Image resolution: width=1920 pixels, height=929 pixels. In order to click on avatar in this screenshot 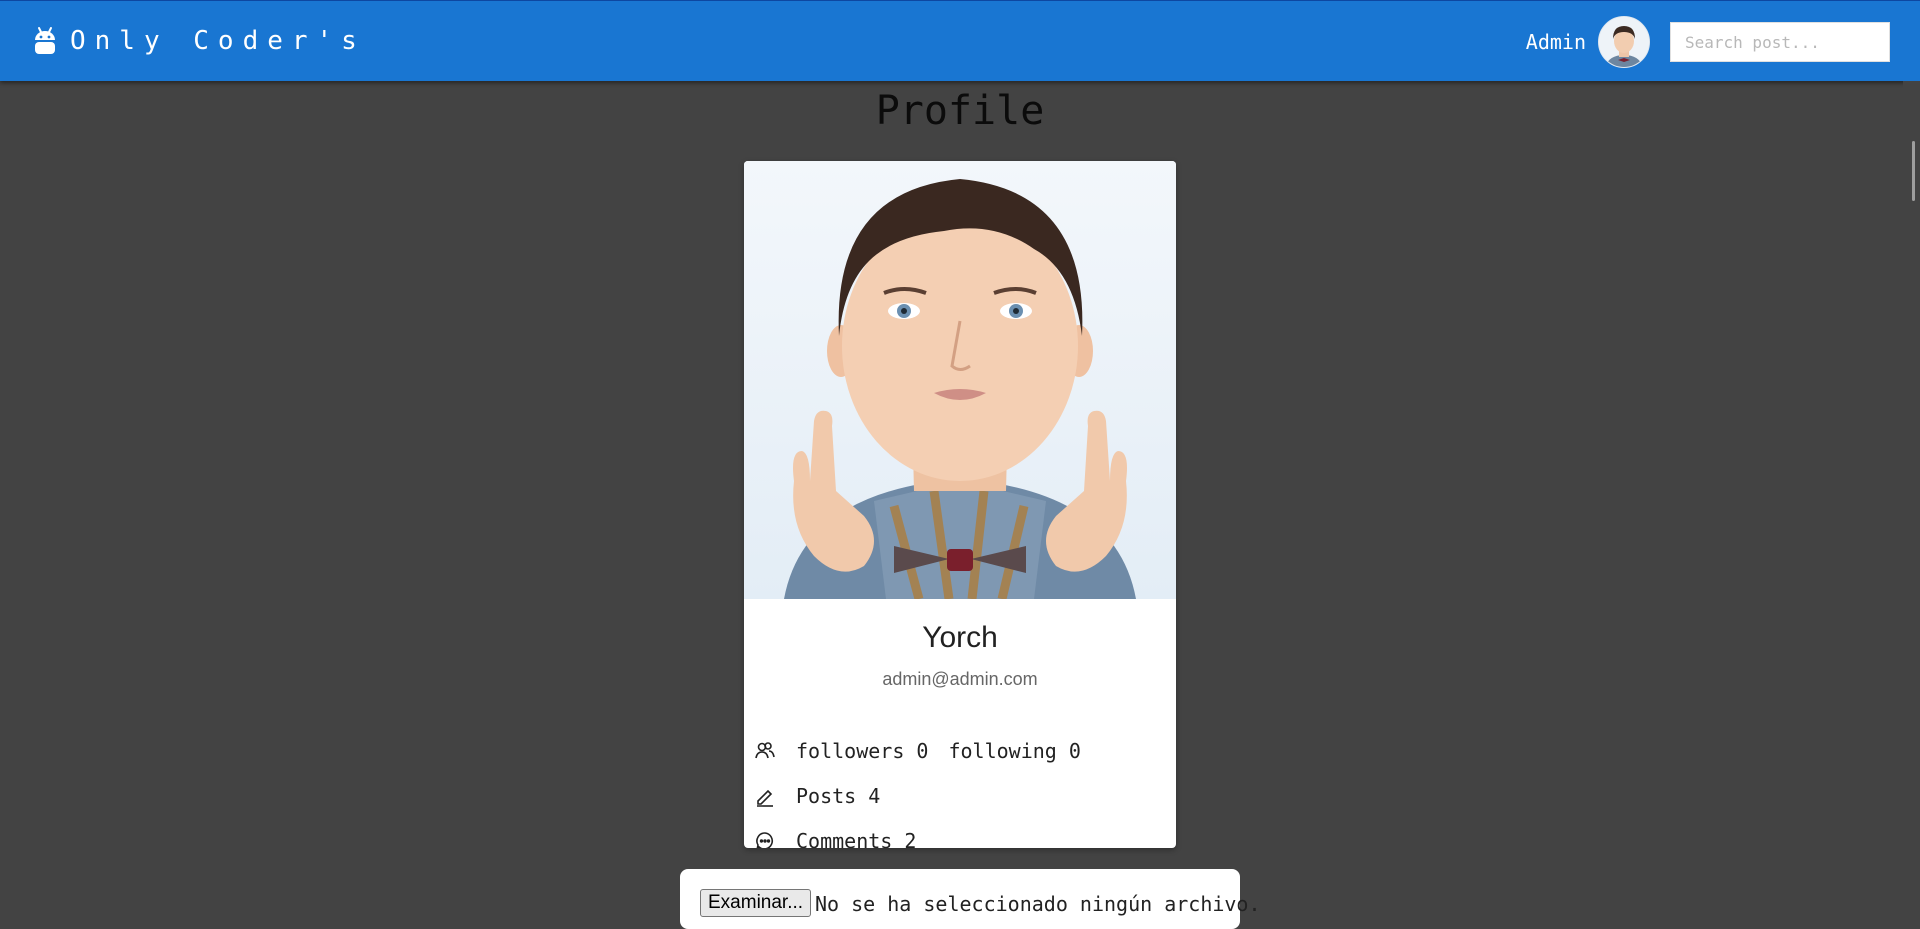, I will do `click(1624, 42)`.